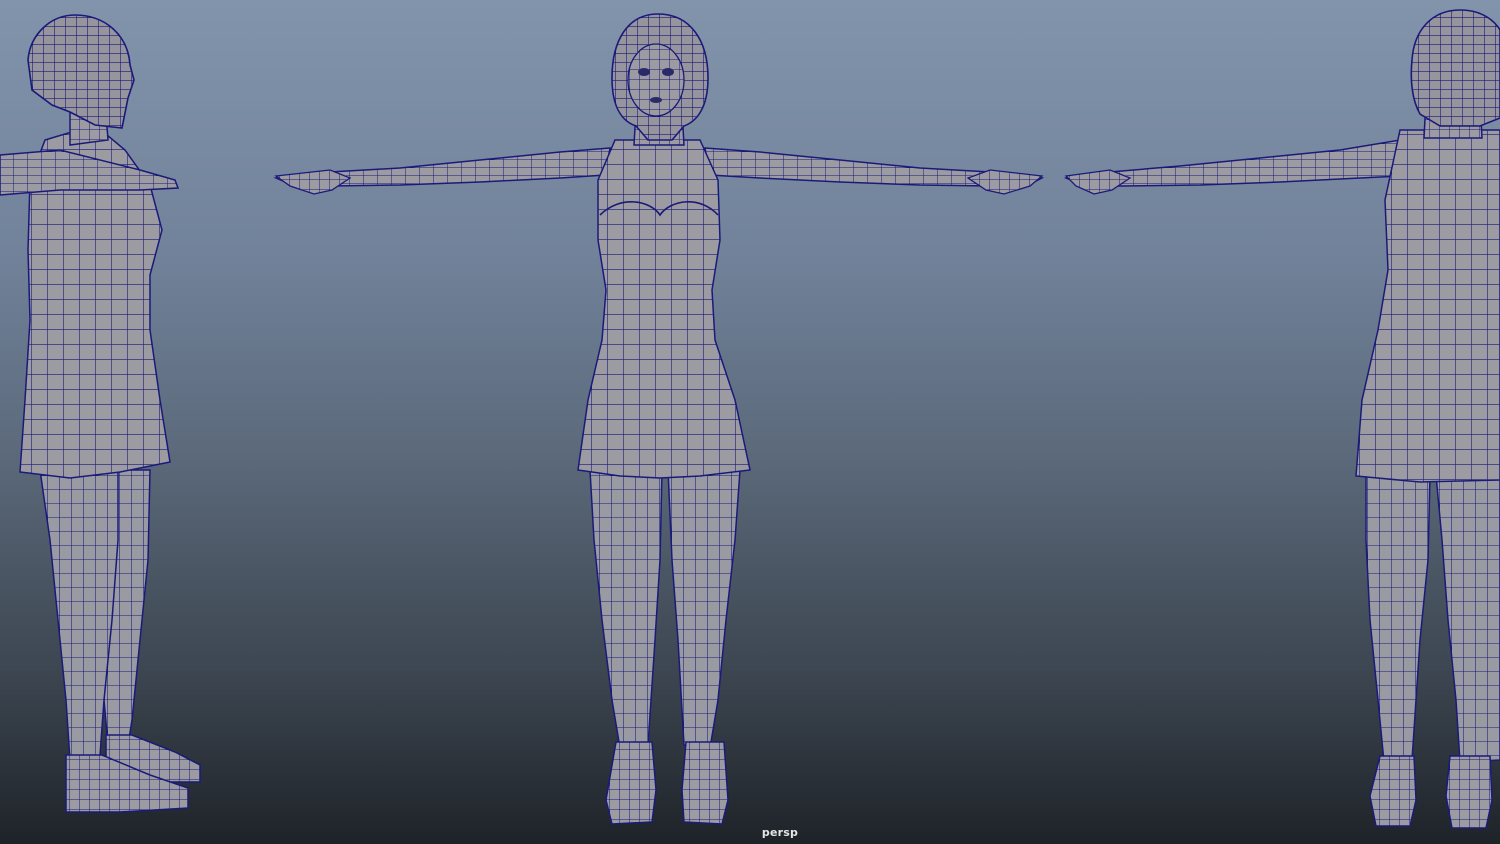 The width and height of the screenshot is (1500, 844). What do you see at coordinates (81, 71) in the screenshot?
I see `side-head` at bounding box center [81, 71].